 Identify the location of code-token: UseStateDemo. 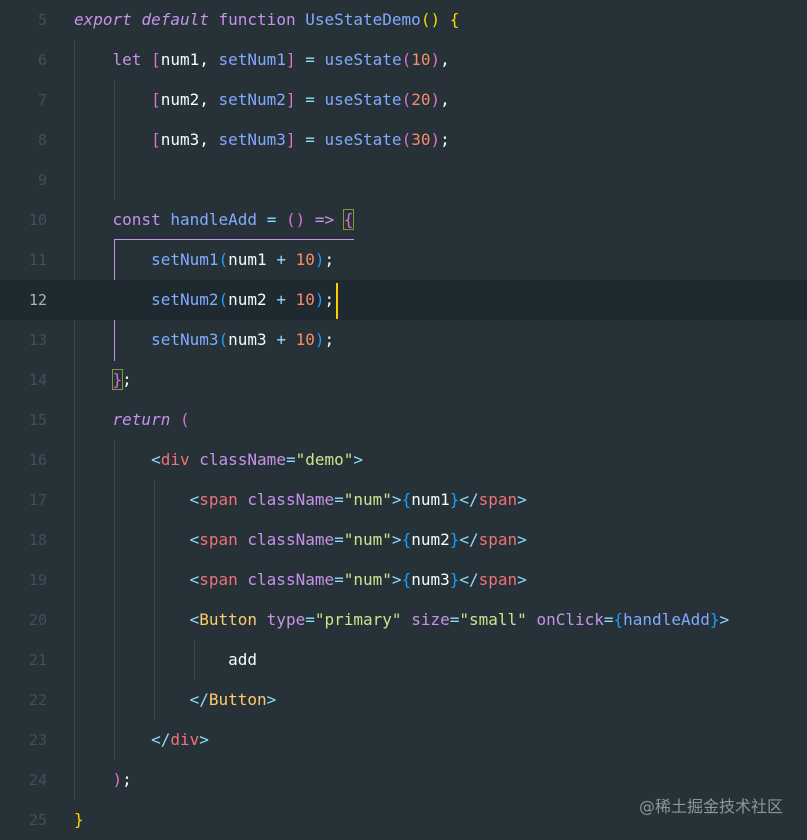
(363, 19).